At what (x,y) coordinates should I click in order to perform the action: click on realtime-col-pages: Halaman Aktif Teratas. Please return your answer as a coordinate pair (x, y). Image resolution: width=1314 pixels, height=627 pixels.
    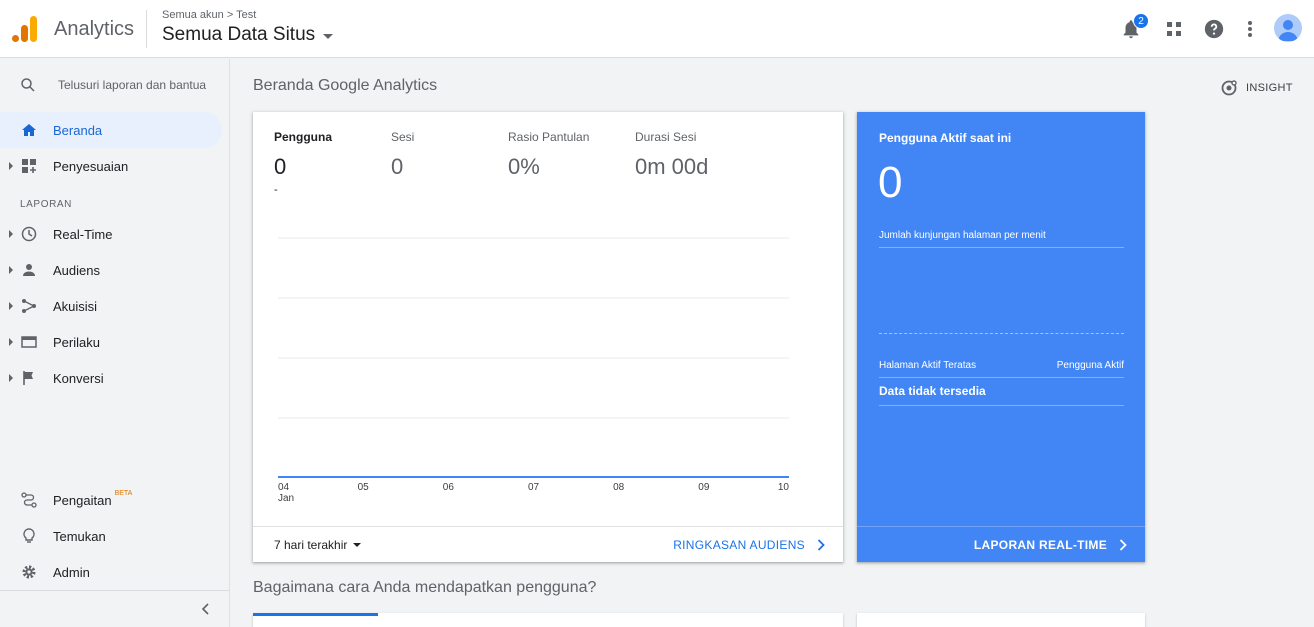
    Looking at the image, I should click on (928, 365).